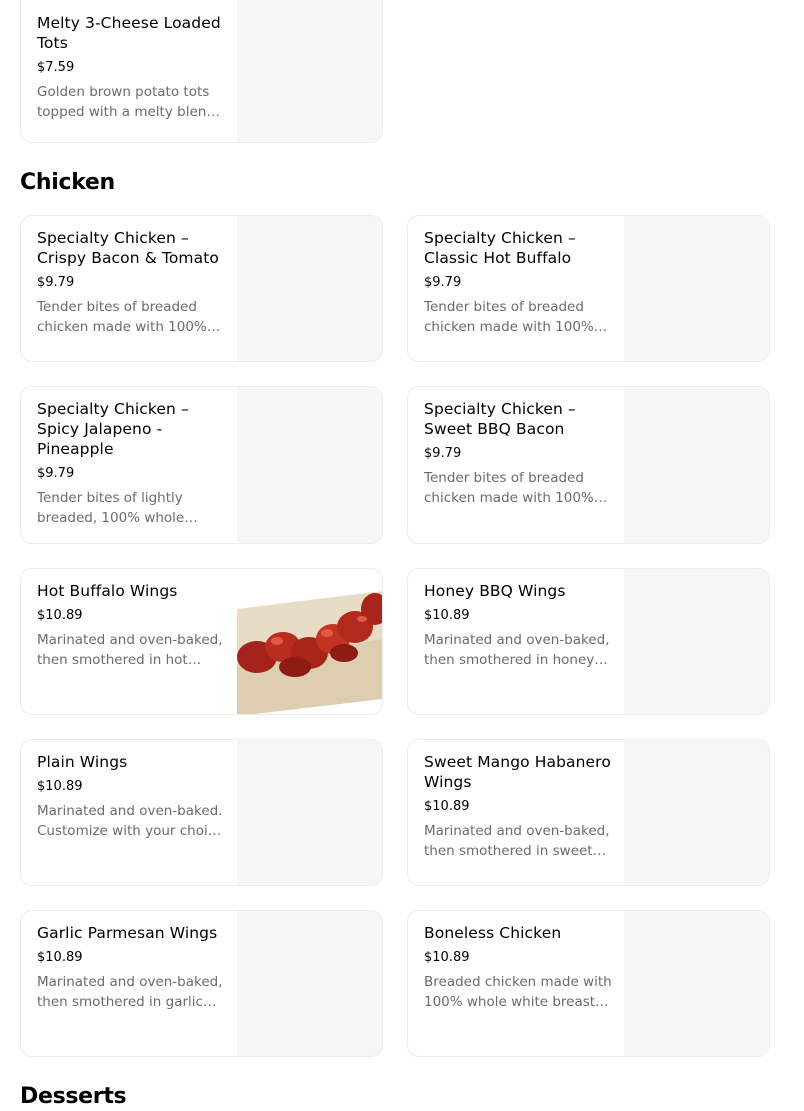 The height and width of the screenshot is (1111, 804). I want to click on item-name: Specialty Chicken – Sweet BBQ Bacon, so click(500, 419).